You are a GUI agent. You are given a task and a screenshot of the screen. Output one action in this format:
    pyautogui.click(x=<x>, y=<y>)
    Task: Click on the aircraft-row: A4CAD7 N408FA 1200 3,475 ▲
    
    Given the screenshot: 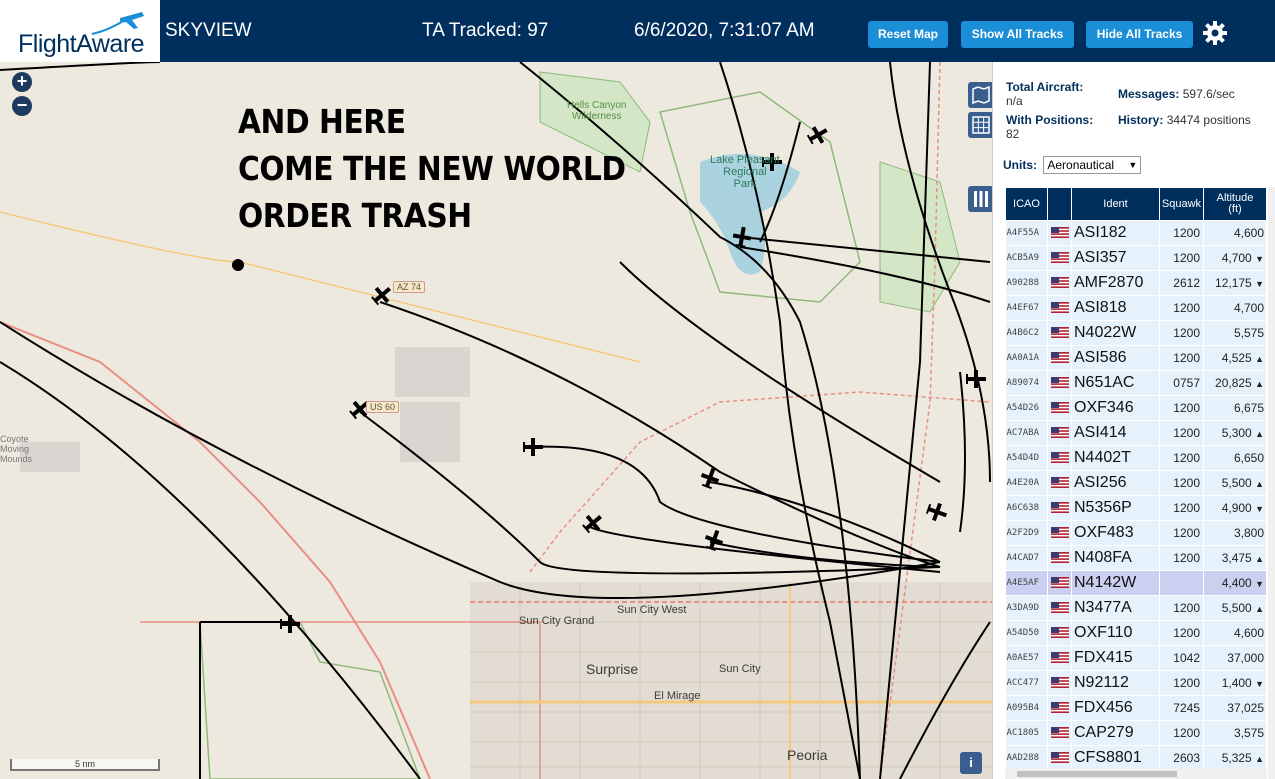 What is the action you would take?
    pyautogui.click(x=1136, y=558)
    